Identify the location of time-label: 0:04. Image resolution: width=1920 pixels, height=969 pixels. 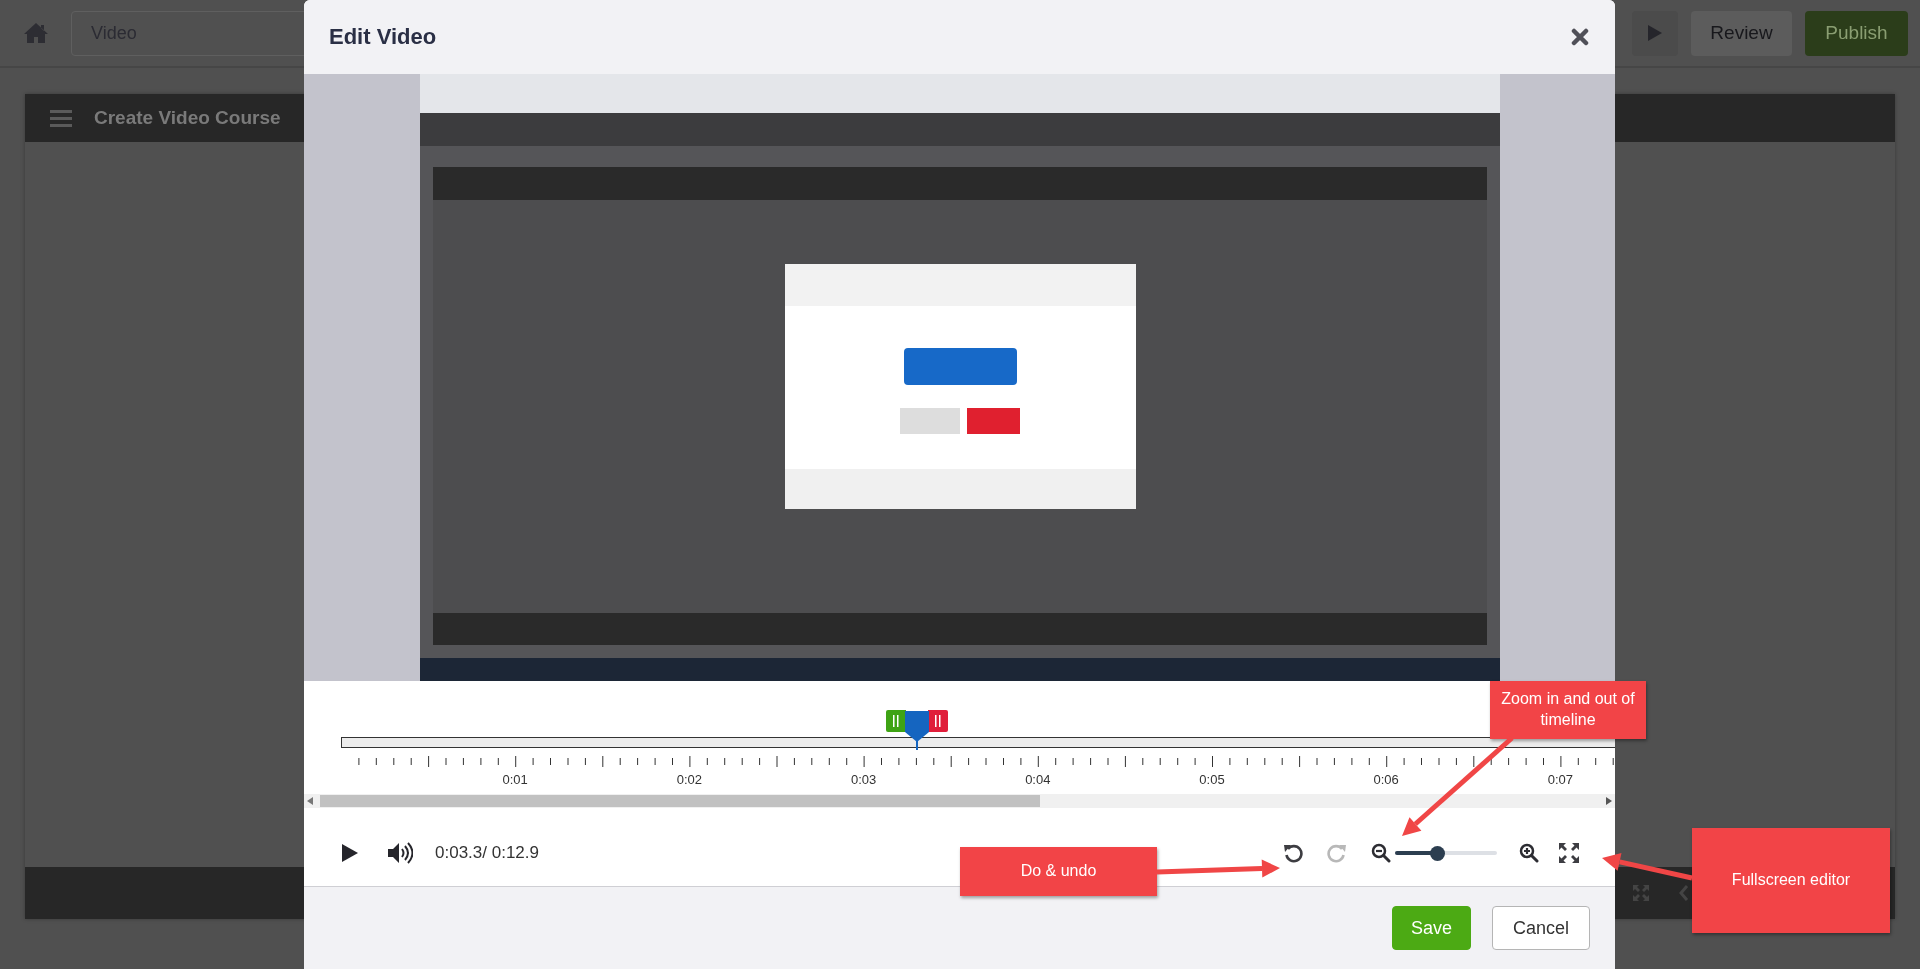
(1038, 779).